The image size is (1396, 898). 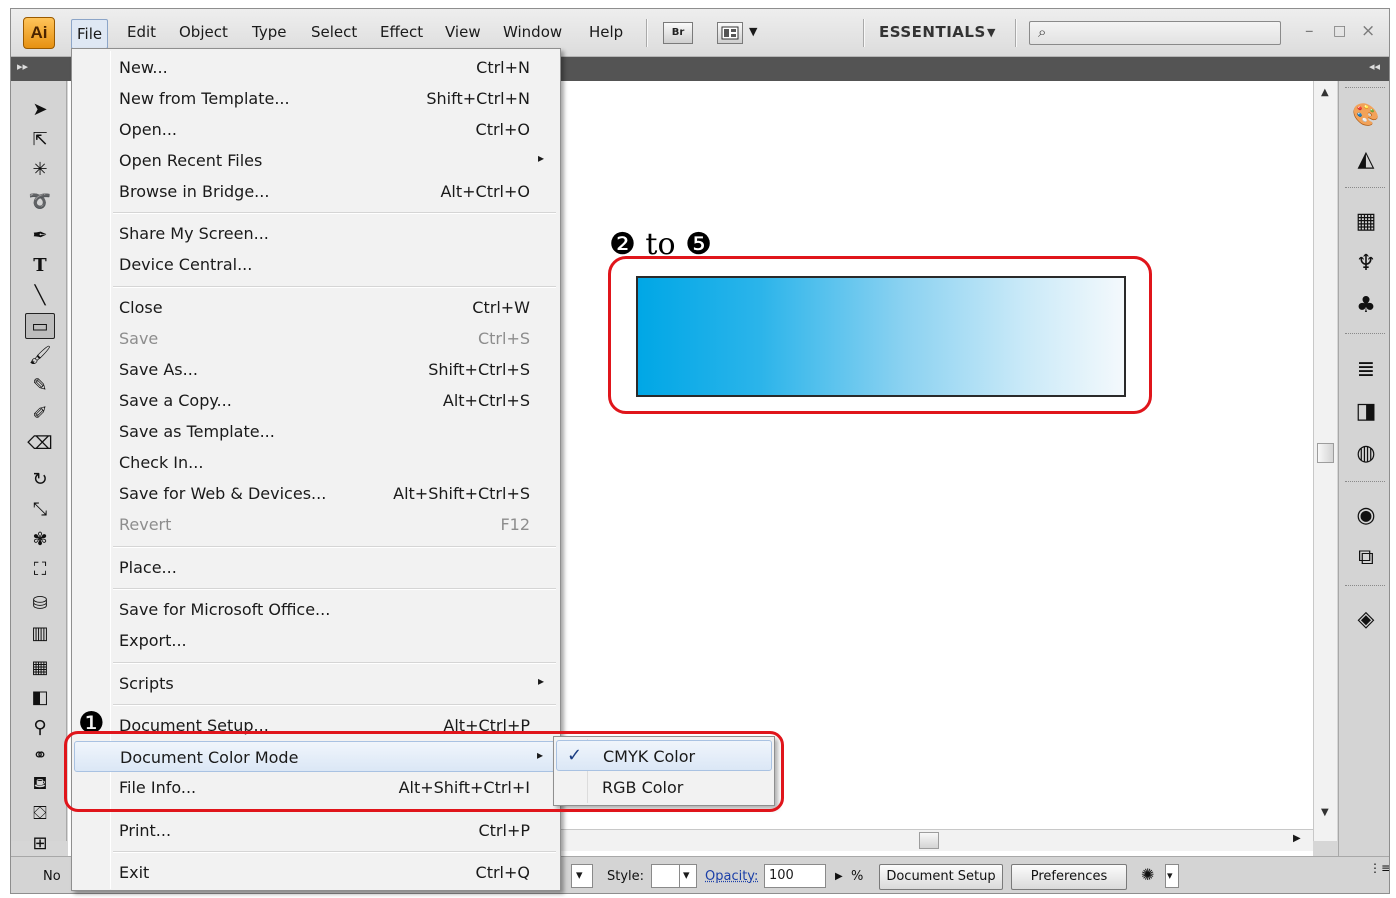 I want to click on menu-item-save-a-copy: Save a Copy... Alt+Ctrl+S, so click(x=316, y=400).